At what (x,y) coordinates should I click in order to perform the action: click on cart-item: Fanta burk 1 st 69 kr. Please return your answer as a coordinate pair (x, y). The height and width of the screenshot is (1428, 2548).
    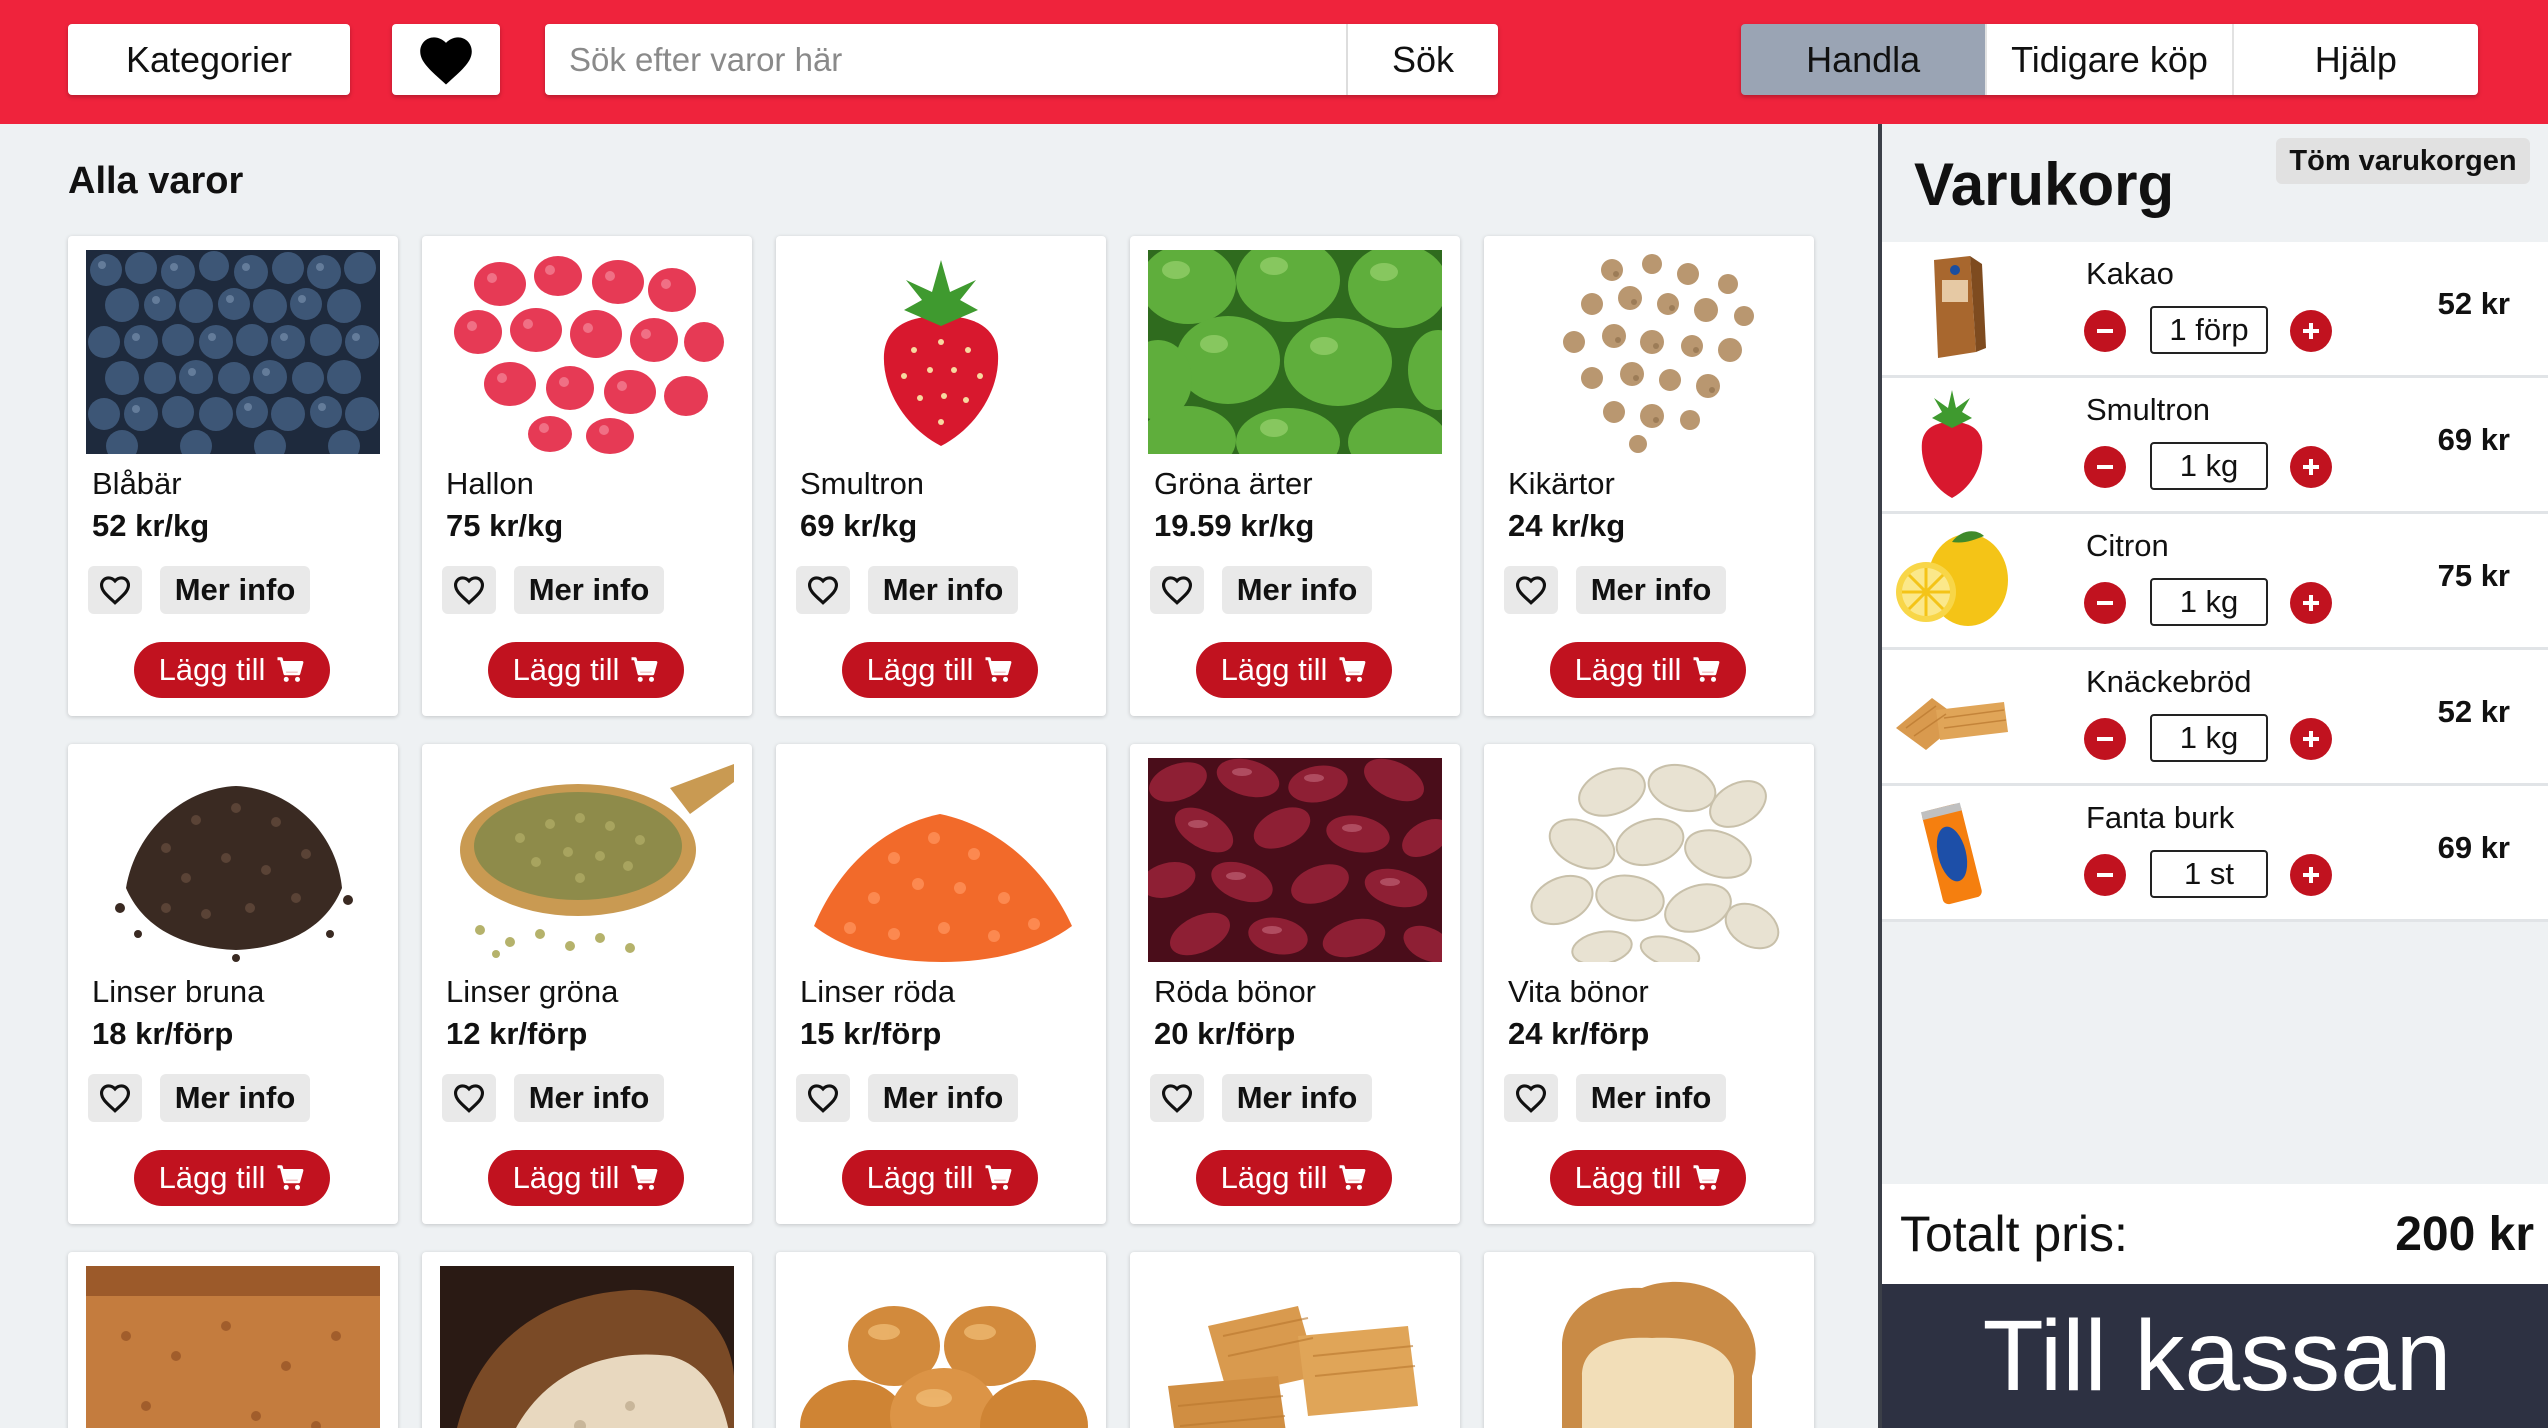
    Looking at the image, I should click on (2215, 854).